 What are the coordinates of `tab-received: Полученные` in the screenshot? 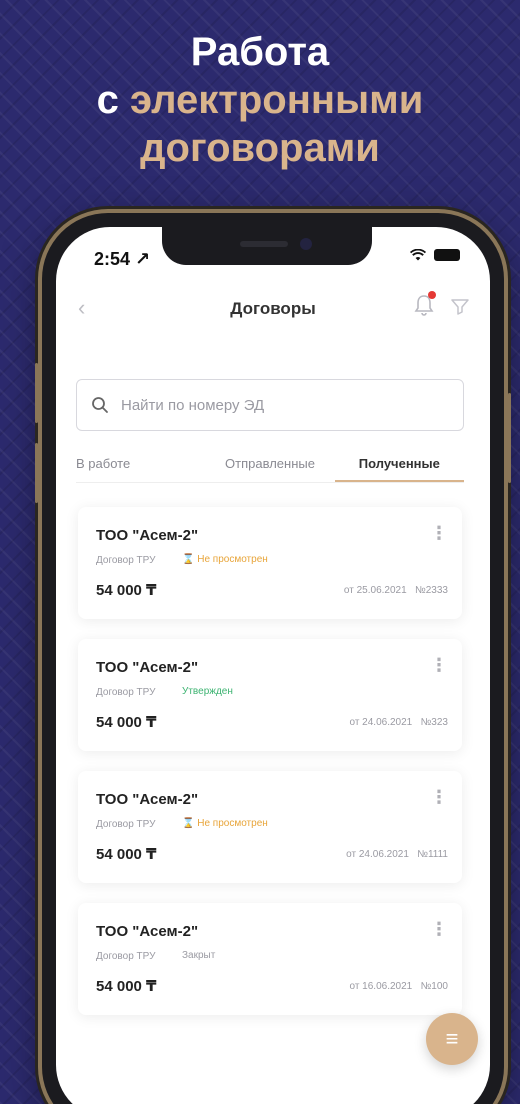 It's located at (399, 467).